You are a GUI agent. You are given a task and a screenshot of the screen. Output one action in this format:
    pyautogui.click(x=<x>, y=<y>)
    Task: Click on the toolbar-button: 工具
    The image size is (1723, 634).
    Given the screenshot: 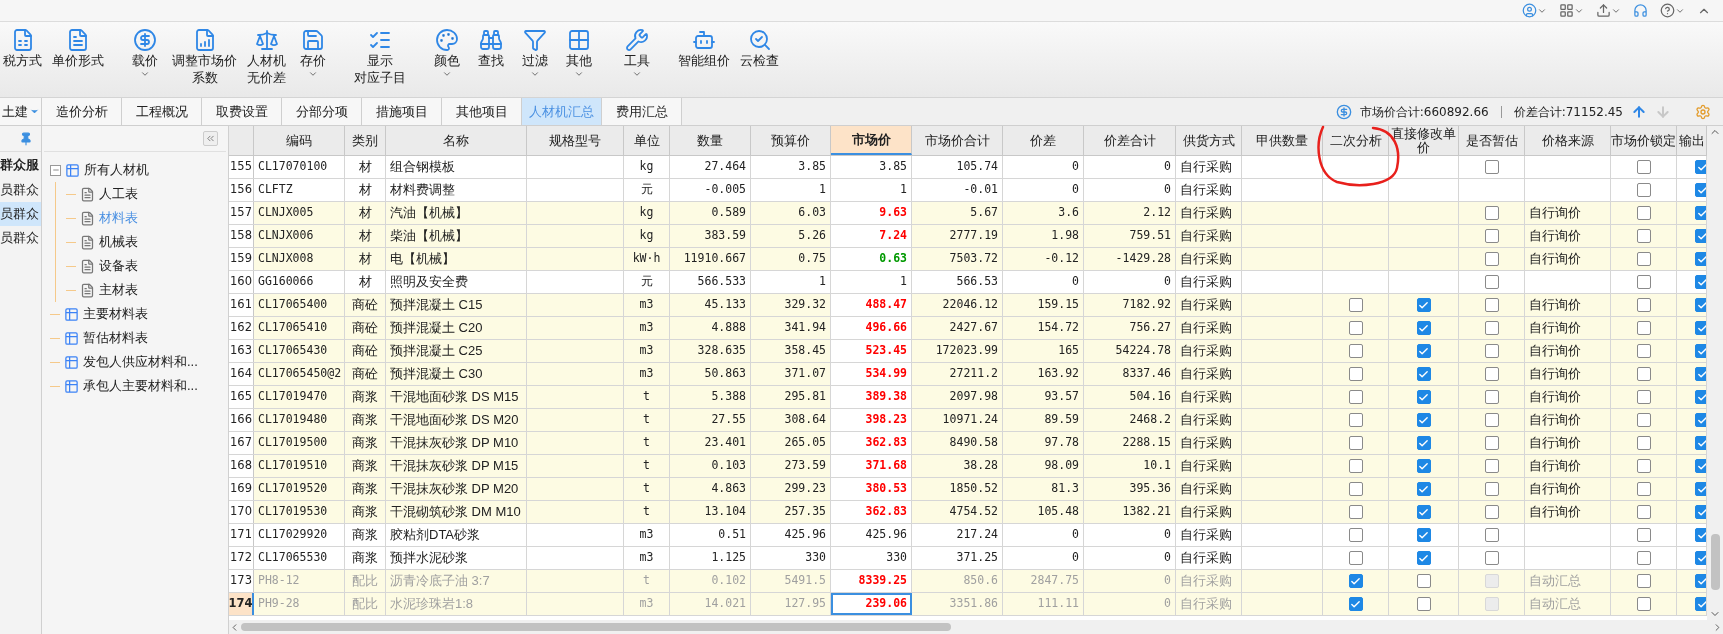 What is the action you would take?
    pyautogui.click(x=637, y=53)
    